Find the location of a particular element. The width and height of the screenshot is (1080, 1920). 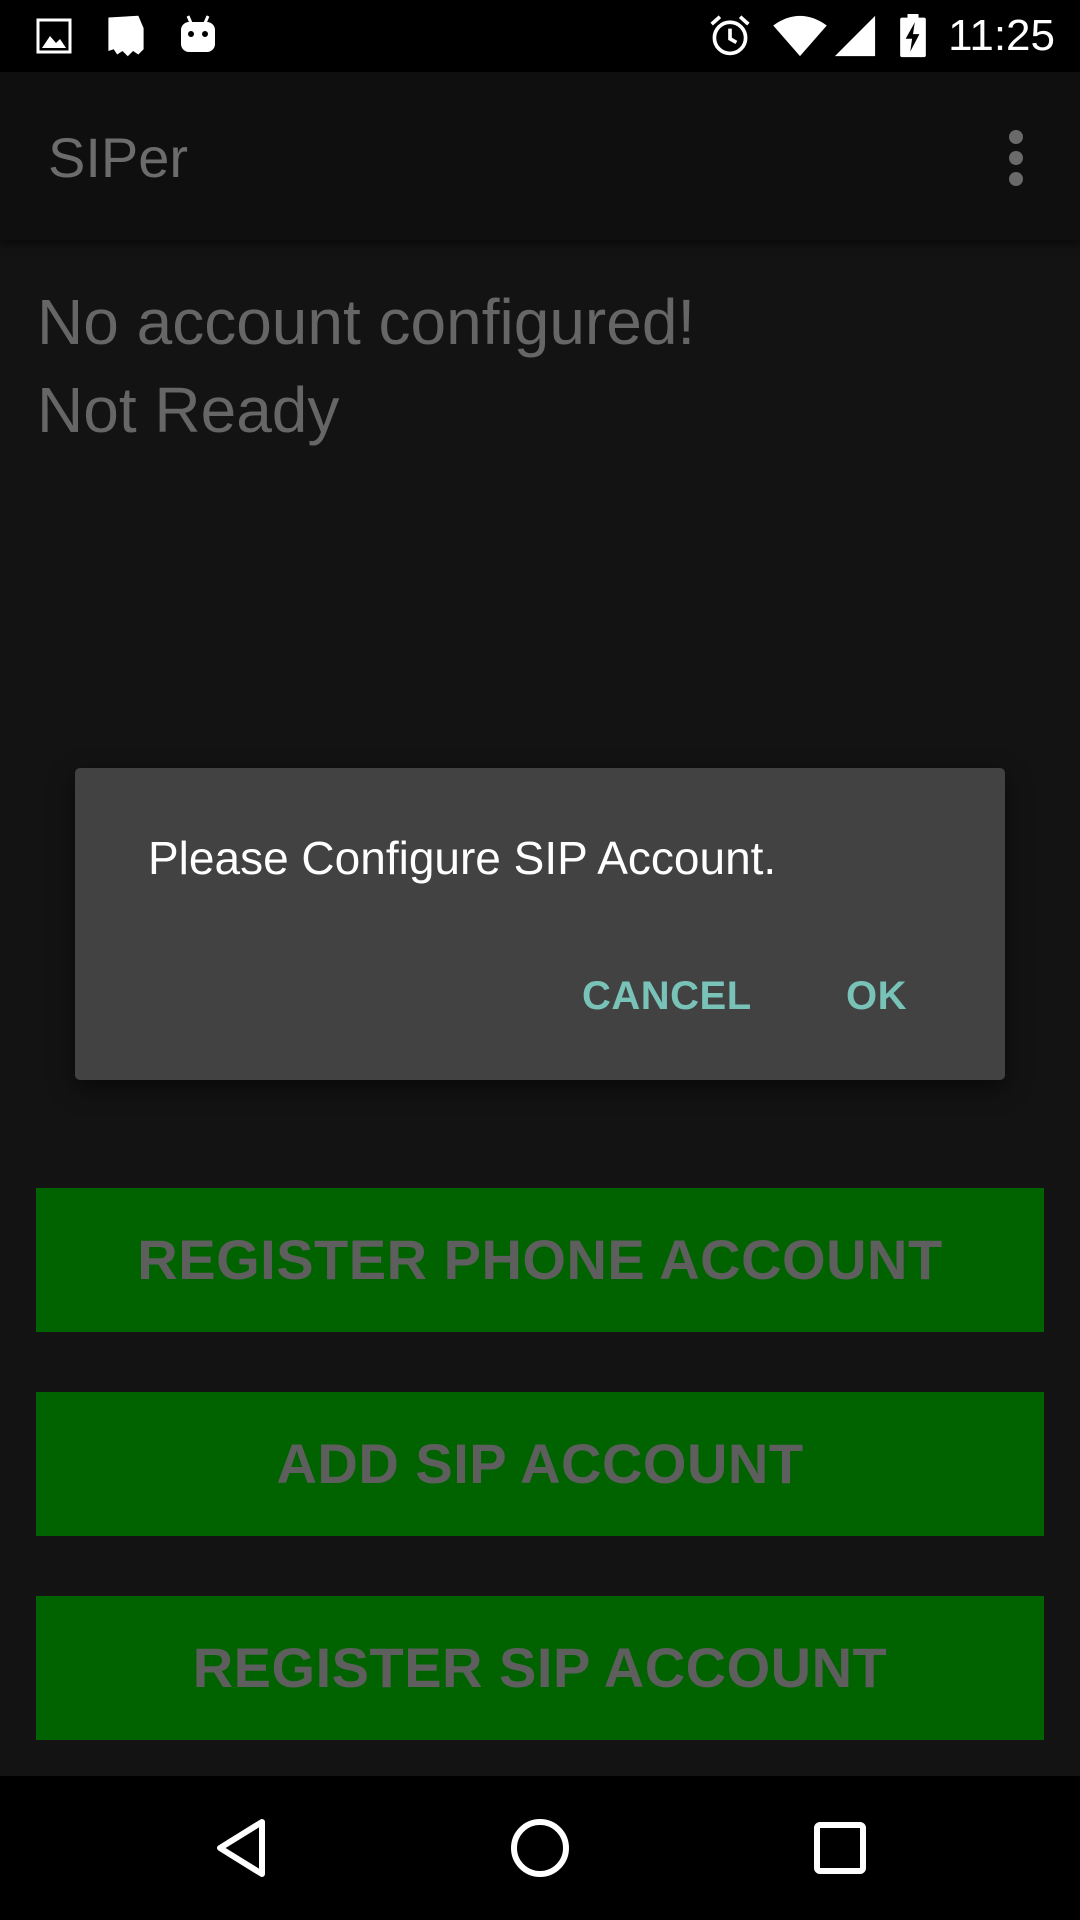

alarm-icon is located at coordinates (730, 35).